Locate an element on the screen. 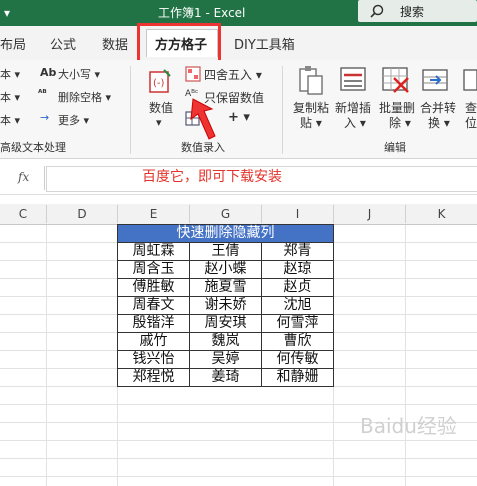  table-cell: 赵小蝶 is located at coordinates (225, 269).